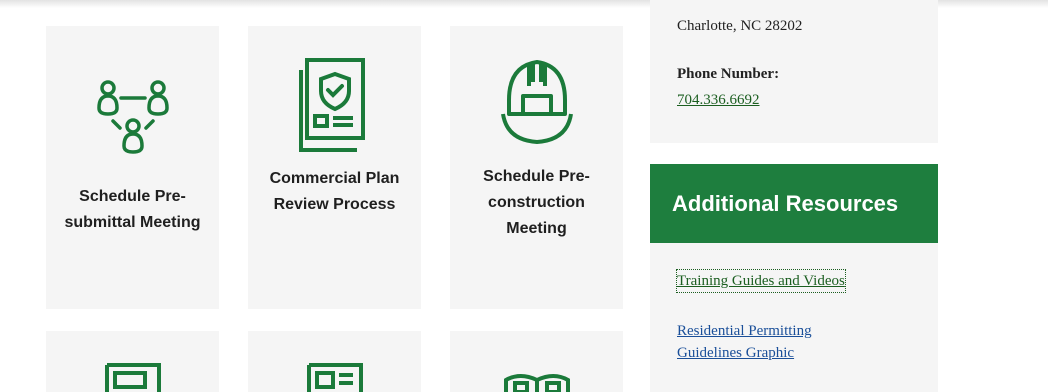 The image size is (1048, 392). Describe the element at coordinates (728, 74) in the screenshot. I see `phone-label: Phone Number:` at that location.